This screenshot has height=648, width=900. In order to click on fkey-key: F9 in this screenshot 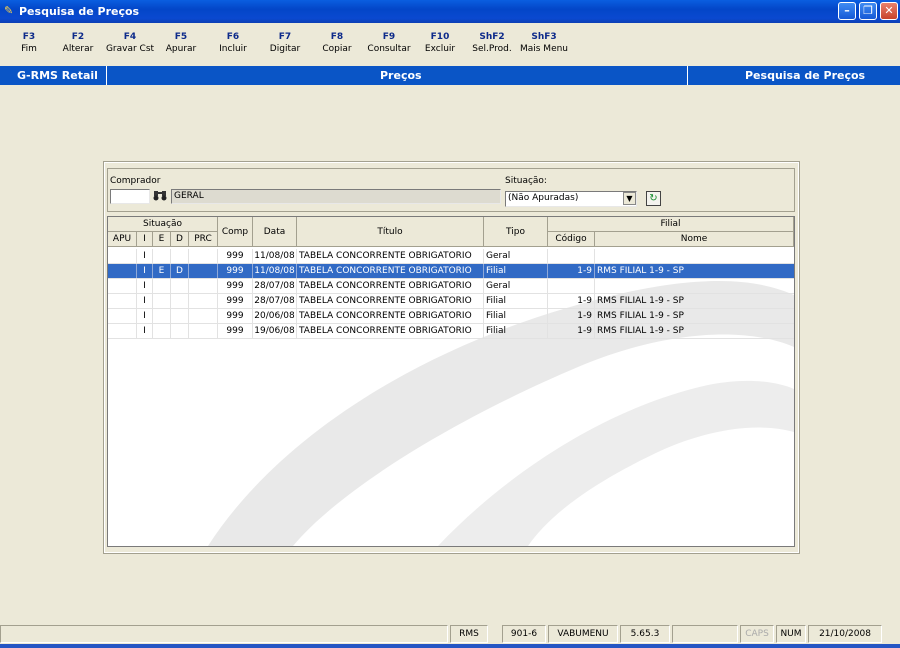, I will do `click(389, 37)`.